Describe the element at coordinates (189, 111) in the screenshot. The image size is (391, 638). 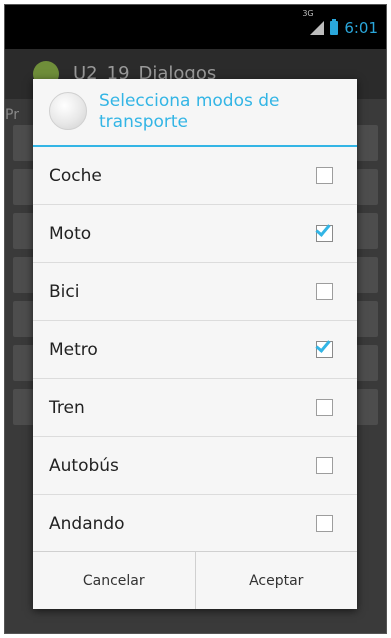
I see `dialog-title: Selecciona modos de transporte` at that location.